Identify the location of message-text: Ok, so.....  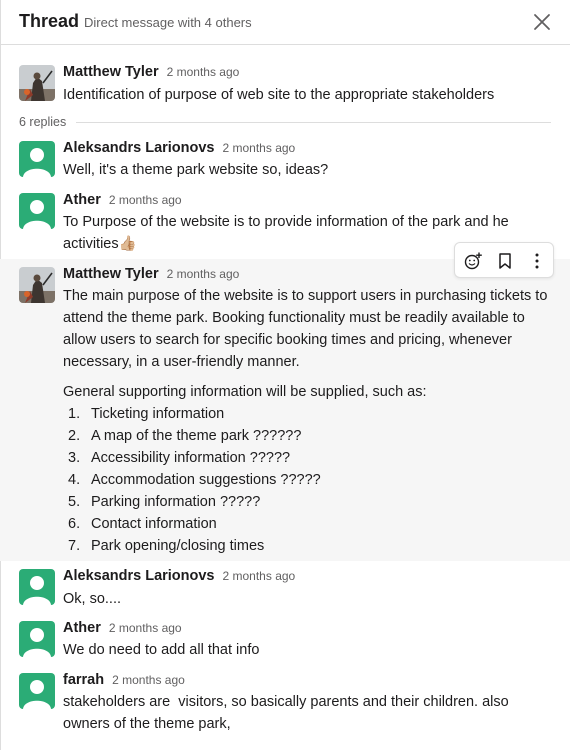
(92, 599).